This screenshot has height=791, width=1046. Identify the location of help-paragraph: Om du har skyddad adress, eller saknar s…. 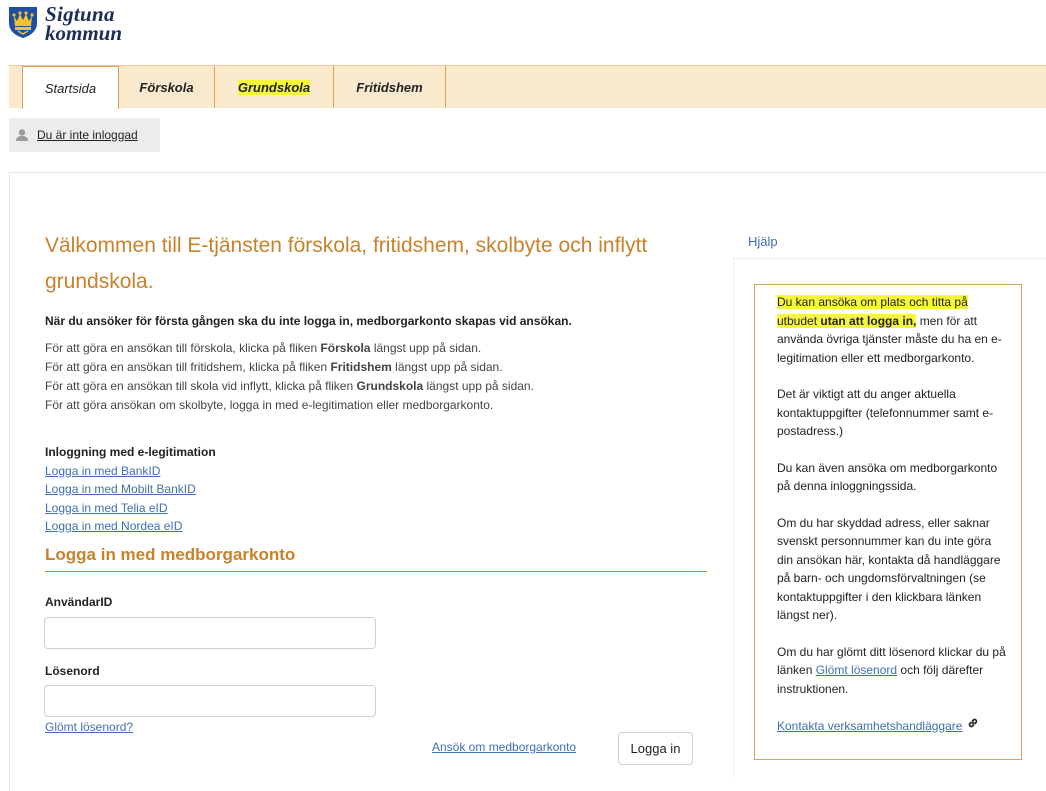
(889, 569).